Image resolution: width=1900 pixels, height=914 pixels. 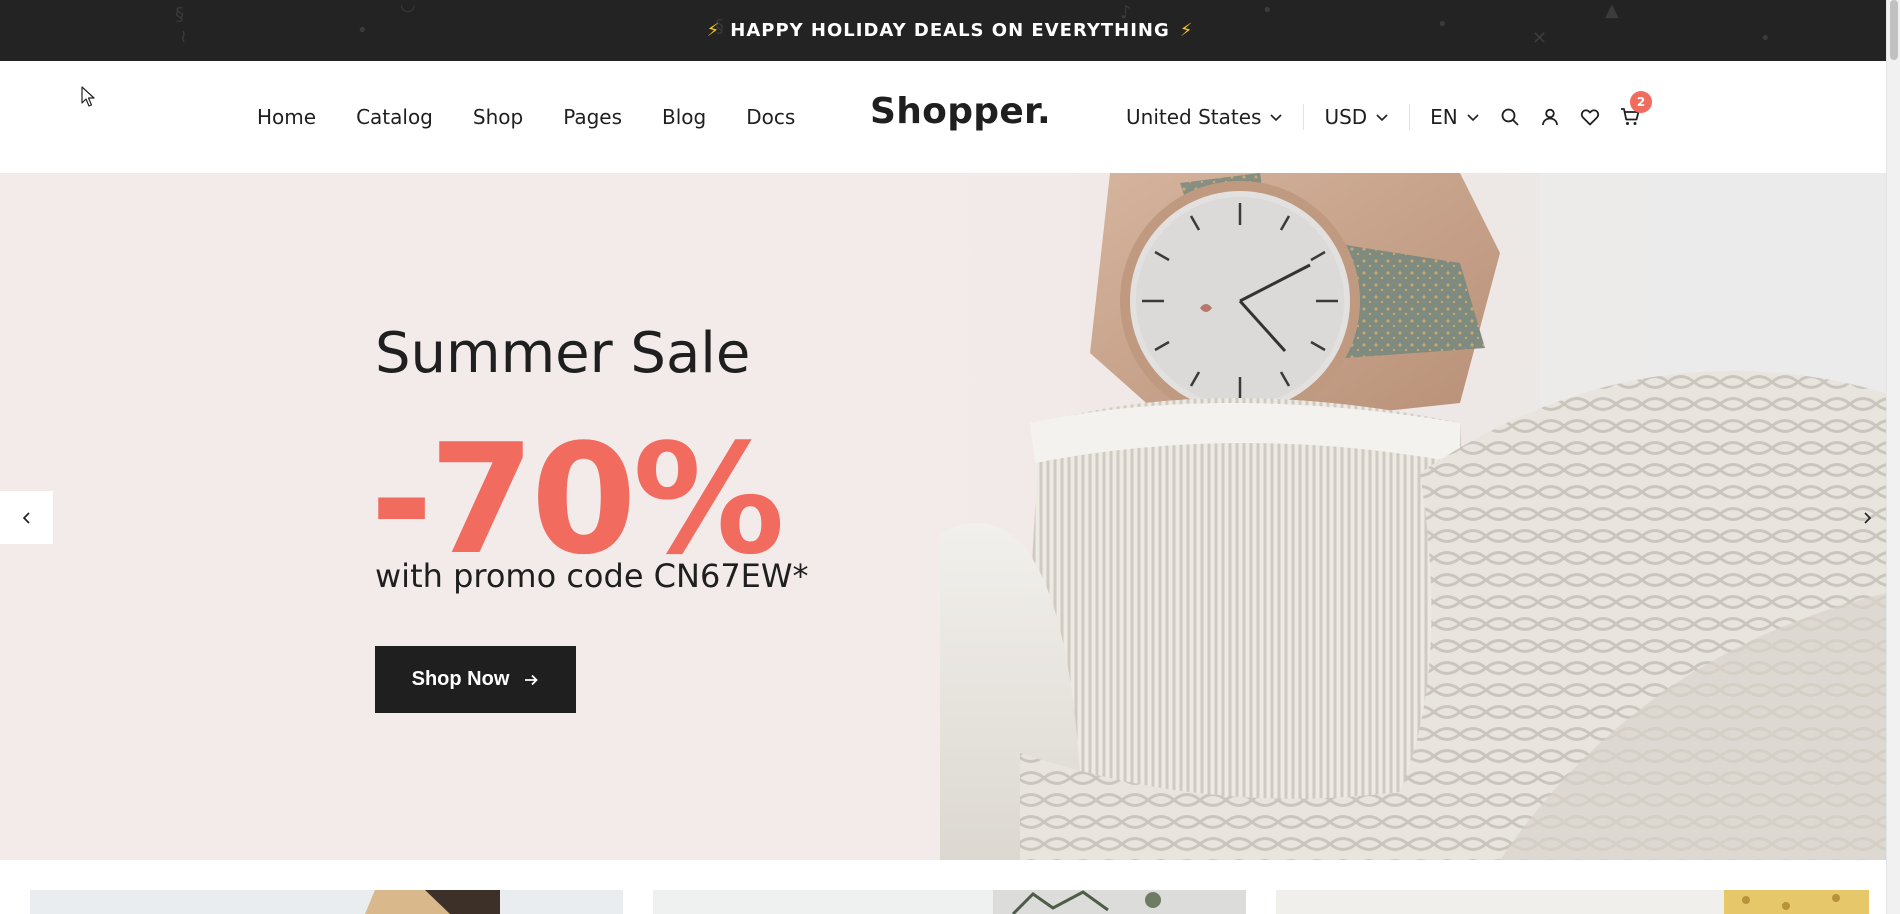 I want to click on site-logo: Shopper., so click(x=960, y=111).